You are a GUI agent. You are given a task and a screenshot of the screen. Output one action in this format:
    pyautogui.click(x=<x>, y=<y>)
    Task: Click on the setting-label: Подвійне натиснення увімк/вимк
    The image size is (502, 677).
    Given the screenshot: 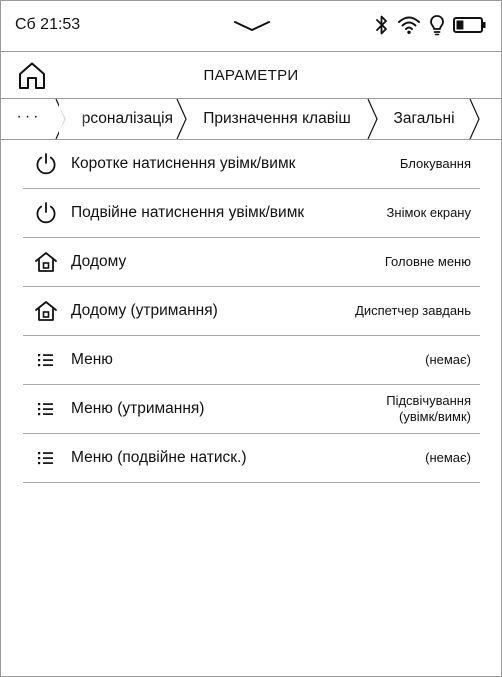 What is the action you would take?
    pyautogui.click(x=188, y=212)
    